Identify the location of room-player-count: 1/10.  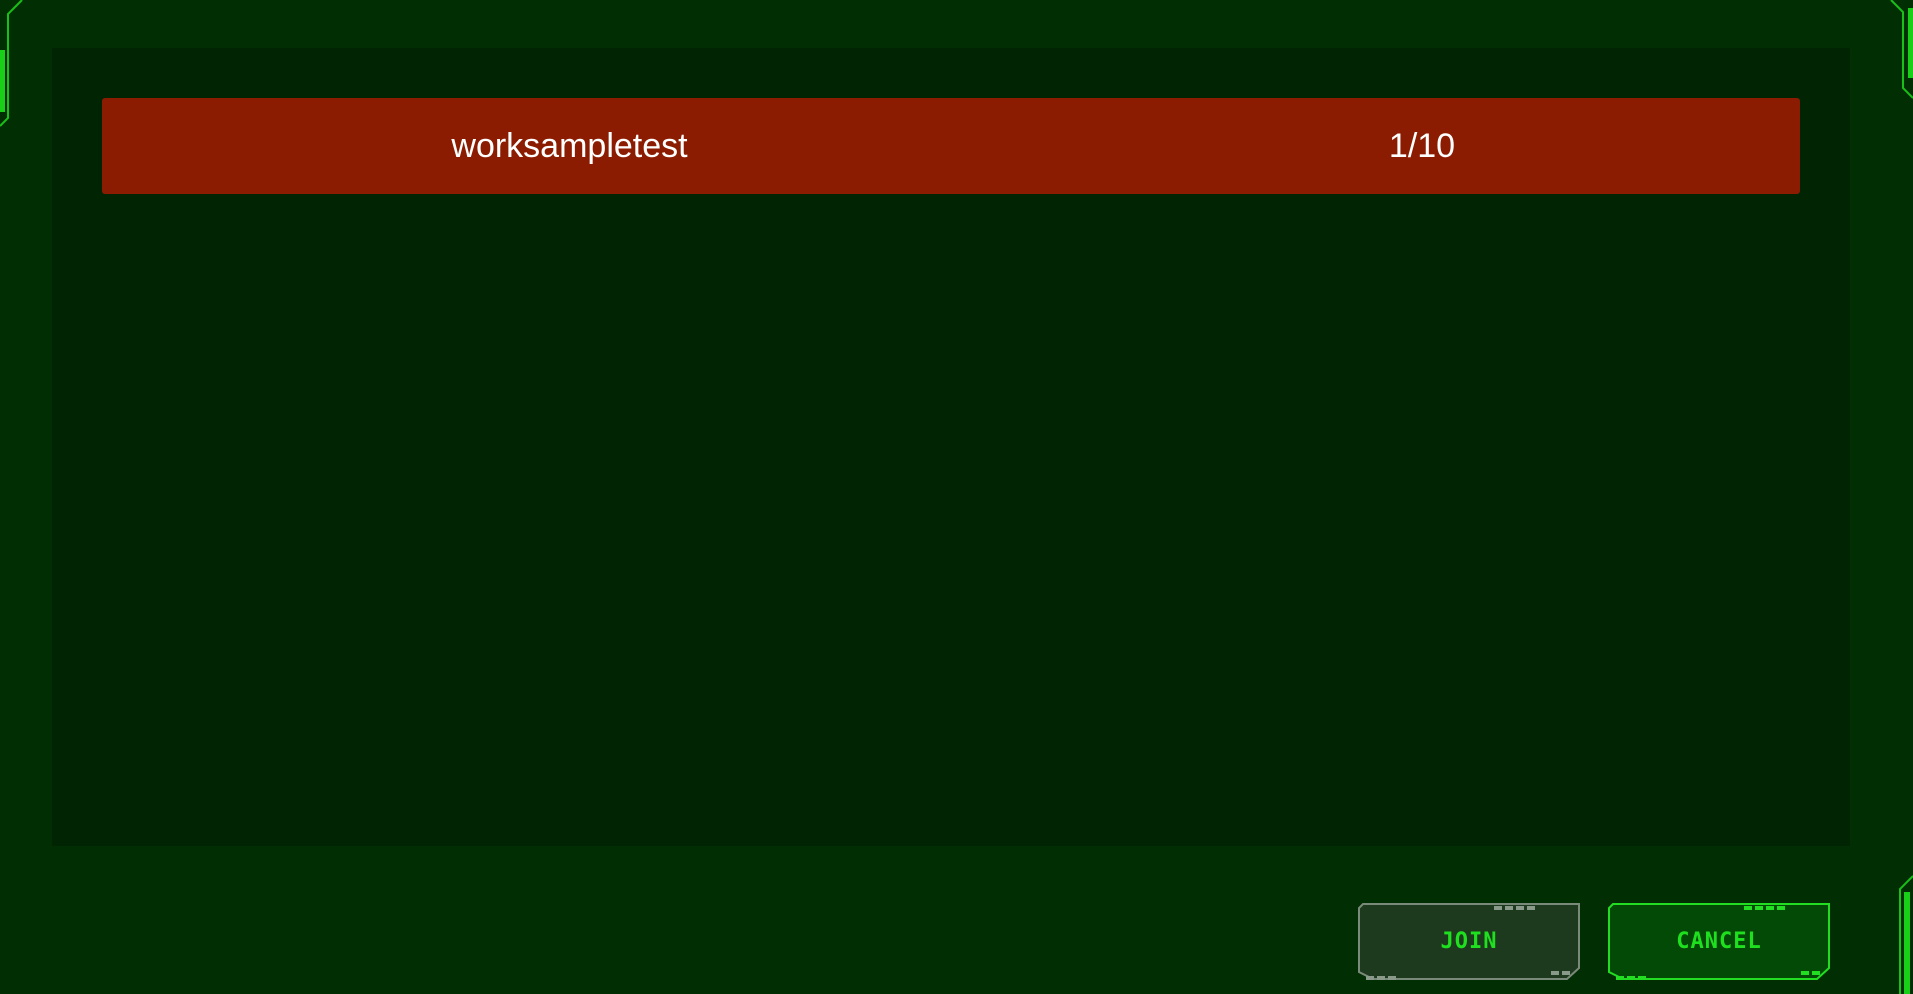
(1422, 146).